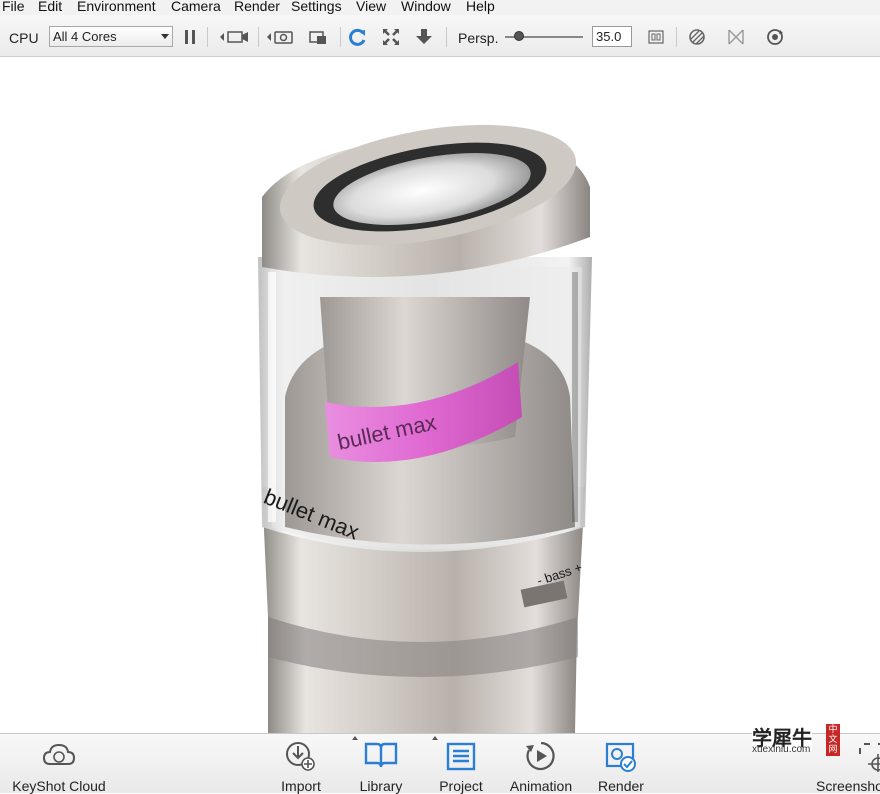 The width and height of the screenshot is (880, 794). I want to click on project-icon, so click(461, 756).